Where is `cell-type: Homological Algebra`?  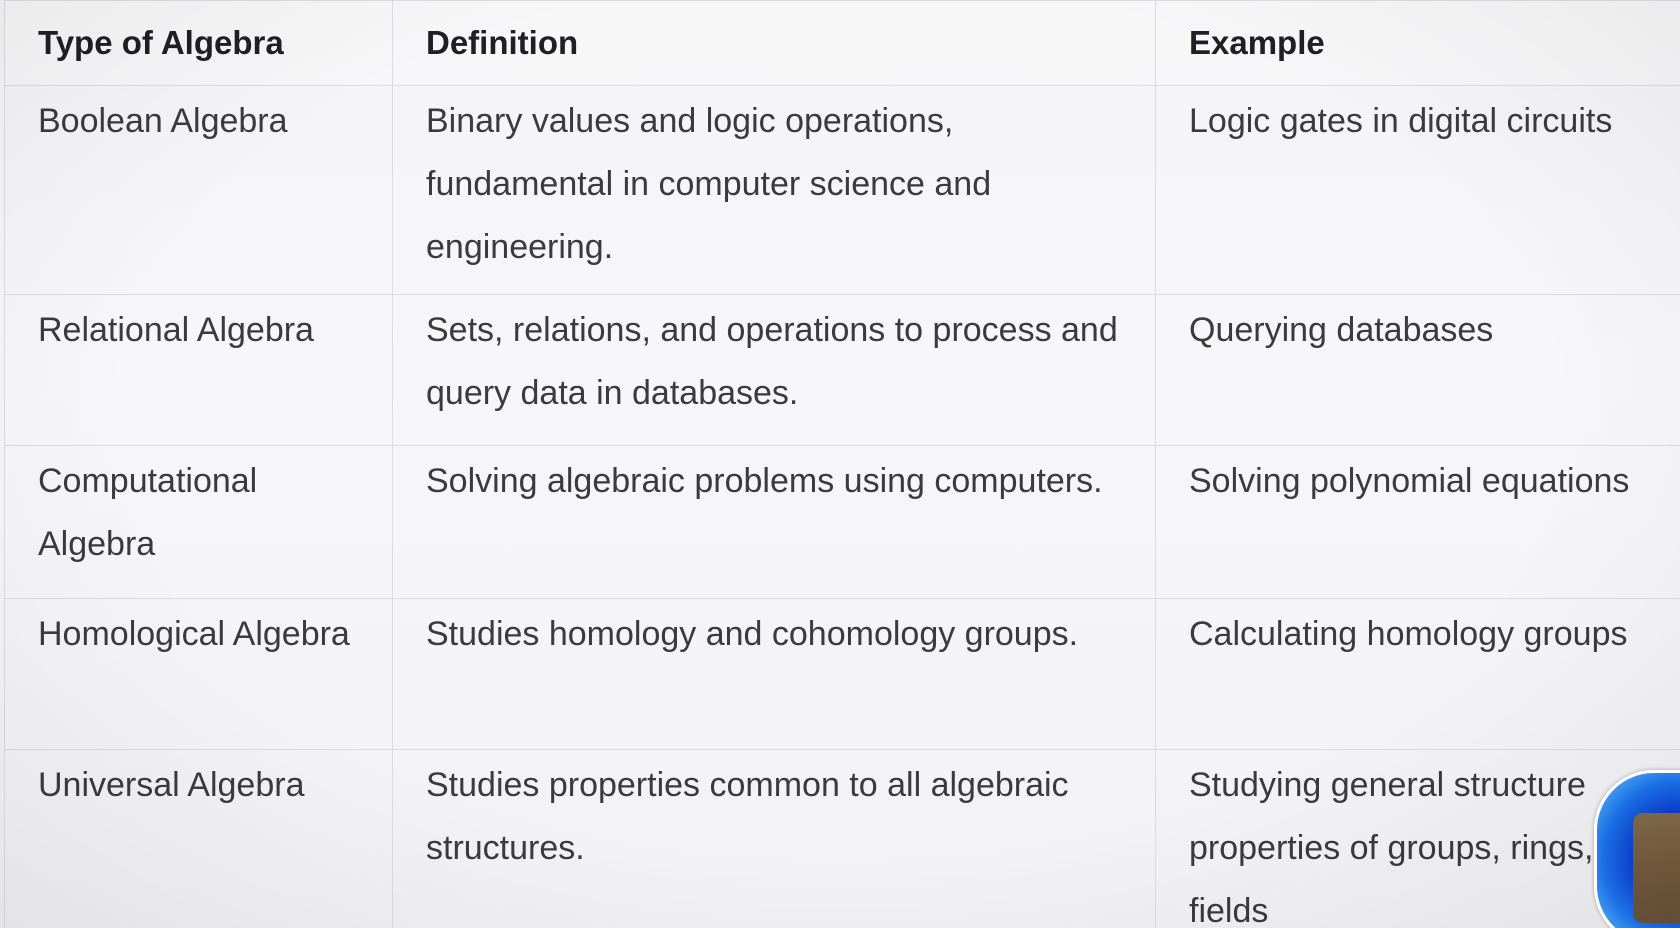
cell-type: Homological Algebra is located at coordinates (198, 674).